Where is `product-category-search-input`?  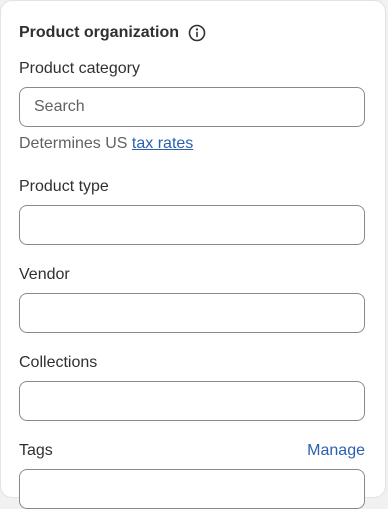
product-category-search-input is located at coordinates (192, 107).